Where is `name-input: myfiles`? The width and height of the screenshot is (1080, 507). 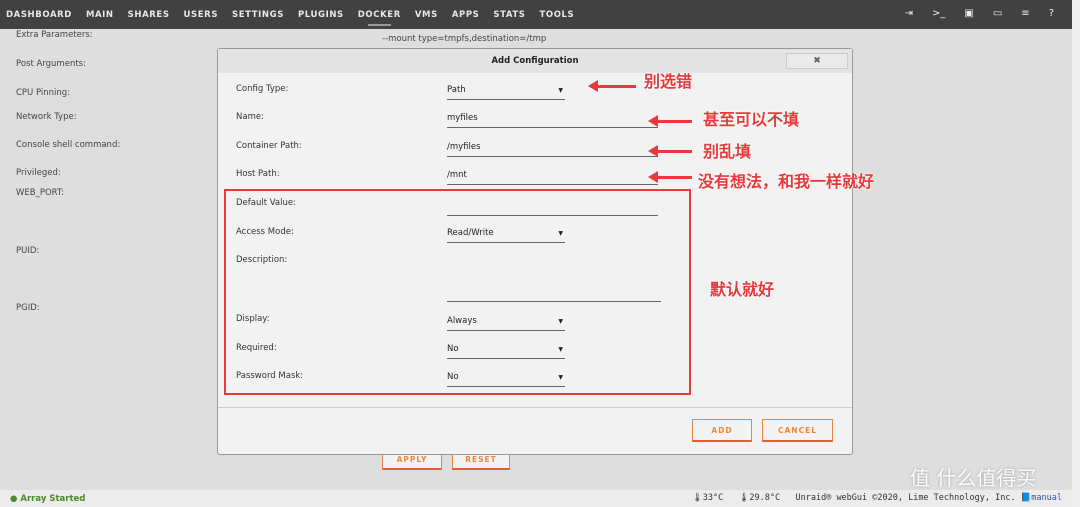 name-input: myfiles is located at coordinates (552, 119).